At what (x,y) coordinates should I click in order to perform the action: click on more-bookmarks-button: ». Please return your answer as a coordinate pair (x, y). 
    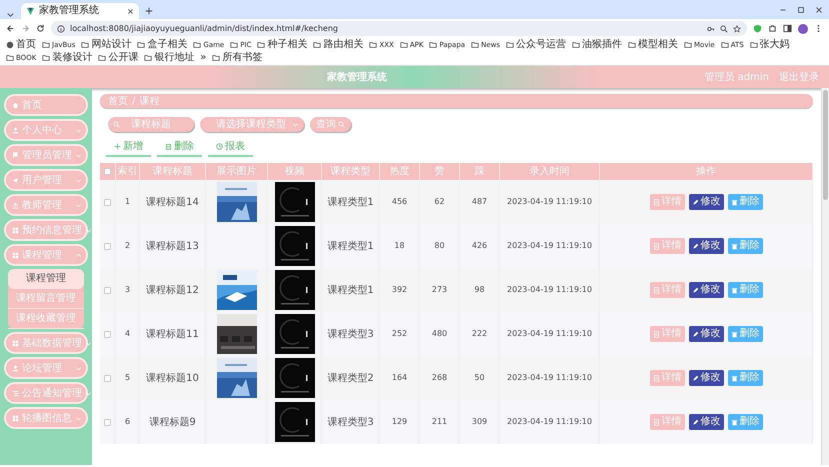
    Looking at the image, I should click on (203, 58).